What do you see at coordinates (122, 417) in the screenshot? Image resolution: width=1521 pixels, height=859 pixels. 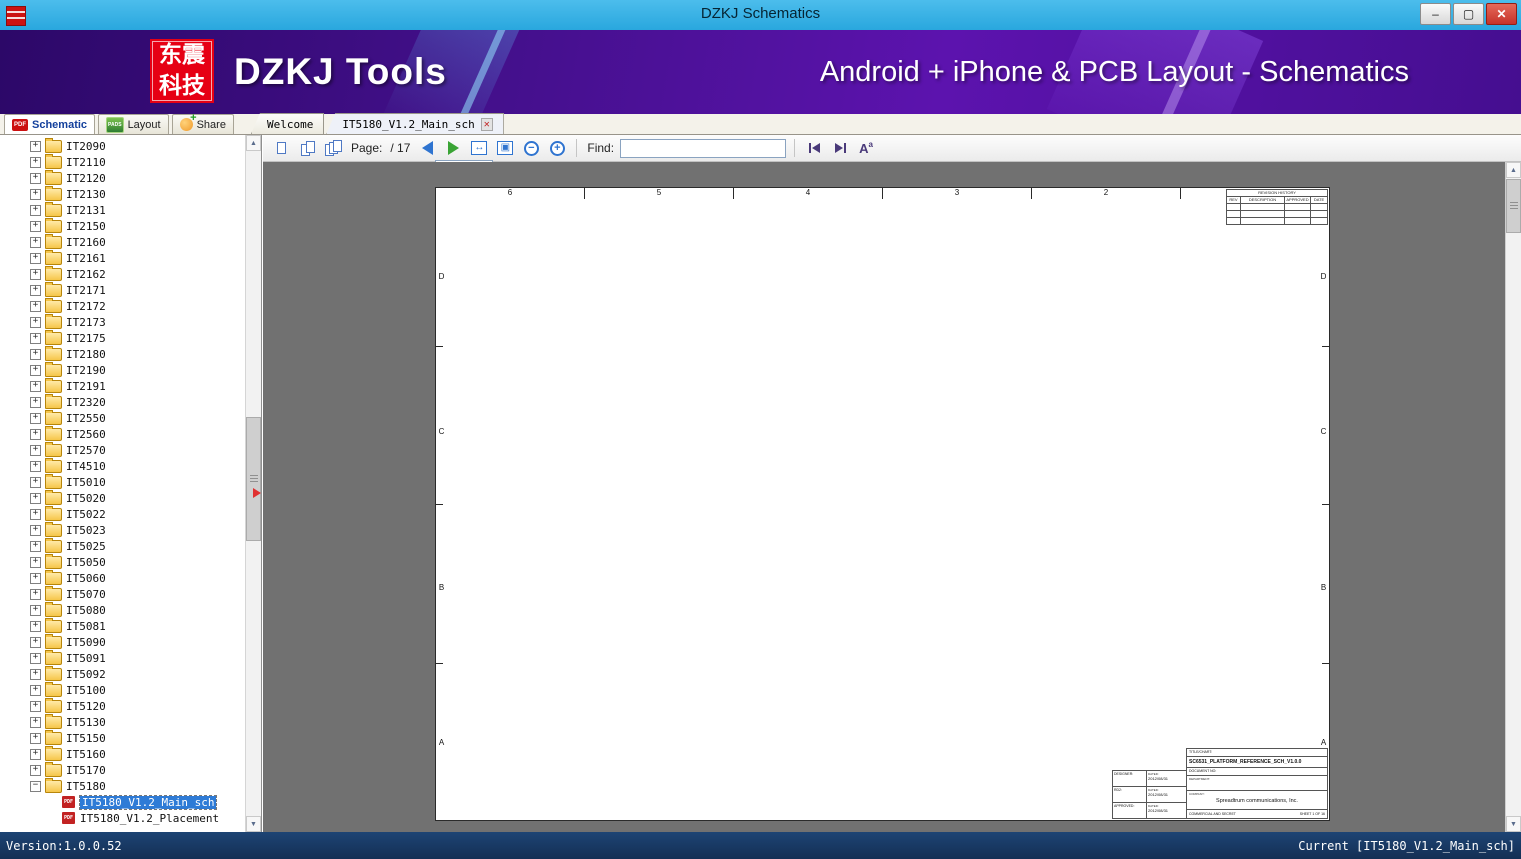 I see `tree-folder-IT2550: + IT2550` at bounding box center [122, 417].